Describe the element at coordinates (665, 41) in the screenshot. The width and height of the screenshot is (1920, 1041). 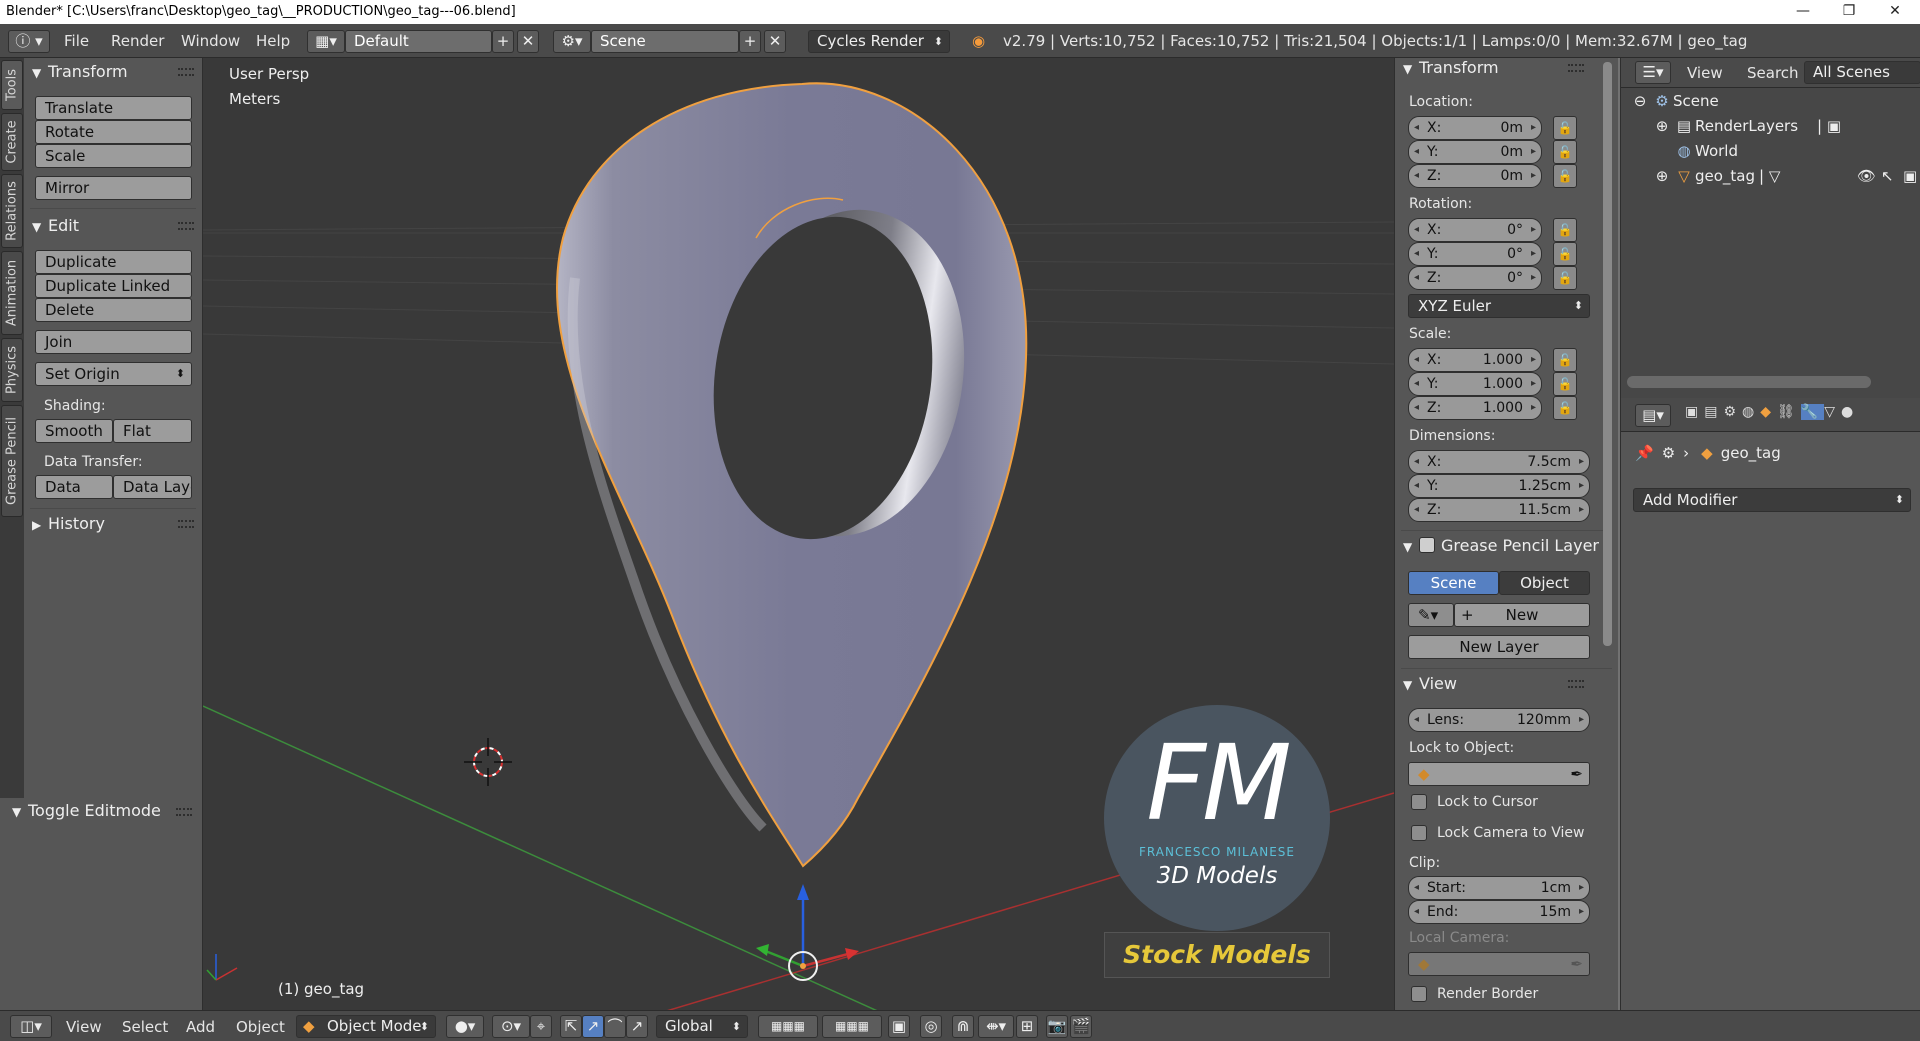
I see `scene-field: Scene` at that location.